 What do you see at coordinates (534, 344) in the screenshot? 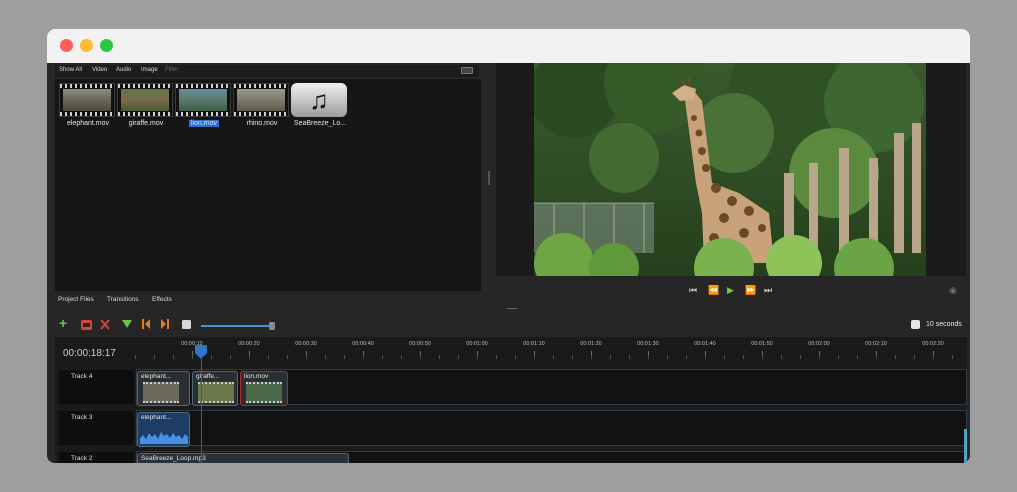
I see `ruler-tick-label: 00:01:10` at bounding box center [534, 344].